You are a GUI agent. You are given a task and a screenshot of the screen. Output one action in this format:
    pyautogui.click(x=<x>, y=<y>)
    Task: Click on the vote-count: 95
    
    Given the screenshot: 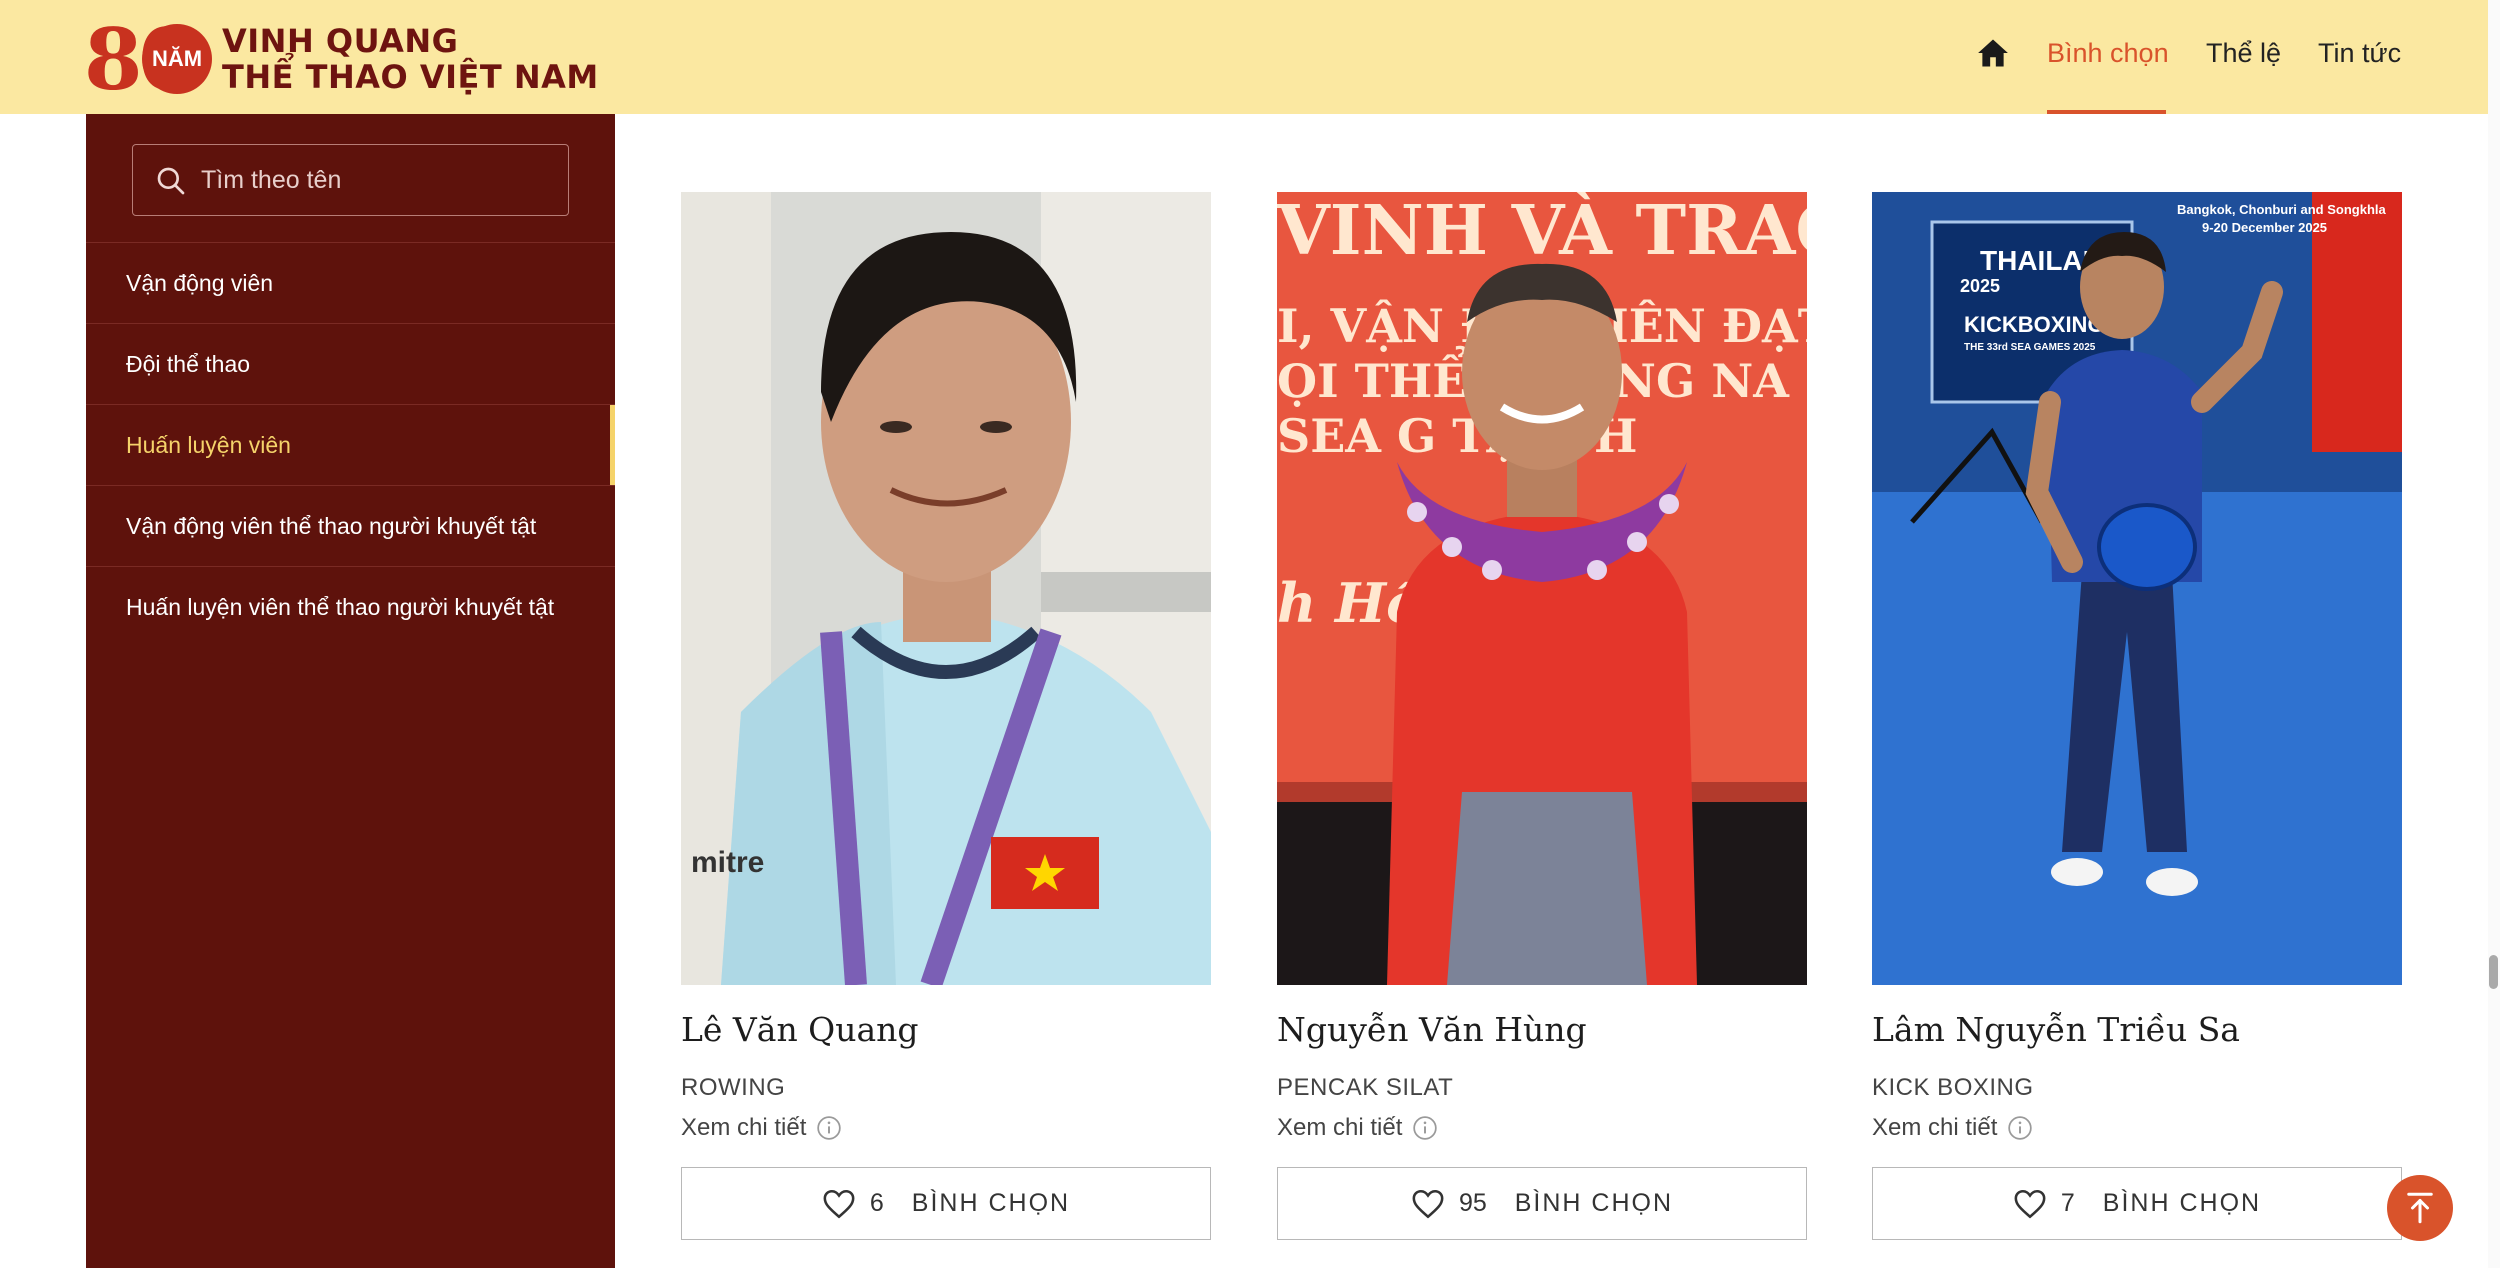 What is the action you would take?
    pyautogui.click(x=1472, y=1203)
    